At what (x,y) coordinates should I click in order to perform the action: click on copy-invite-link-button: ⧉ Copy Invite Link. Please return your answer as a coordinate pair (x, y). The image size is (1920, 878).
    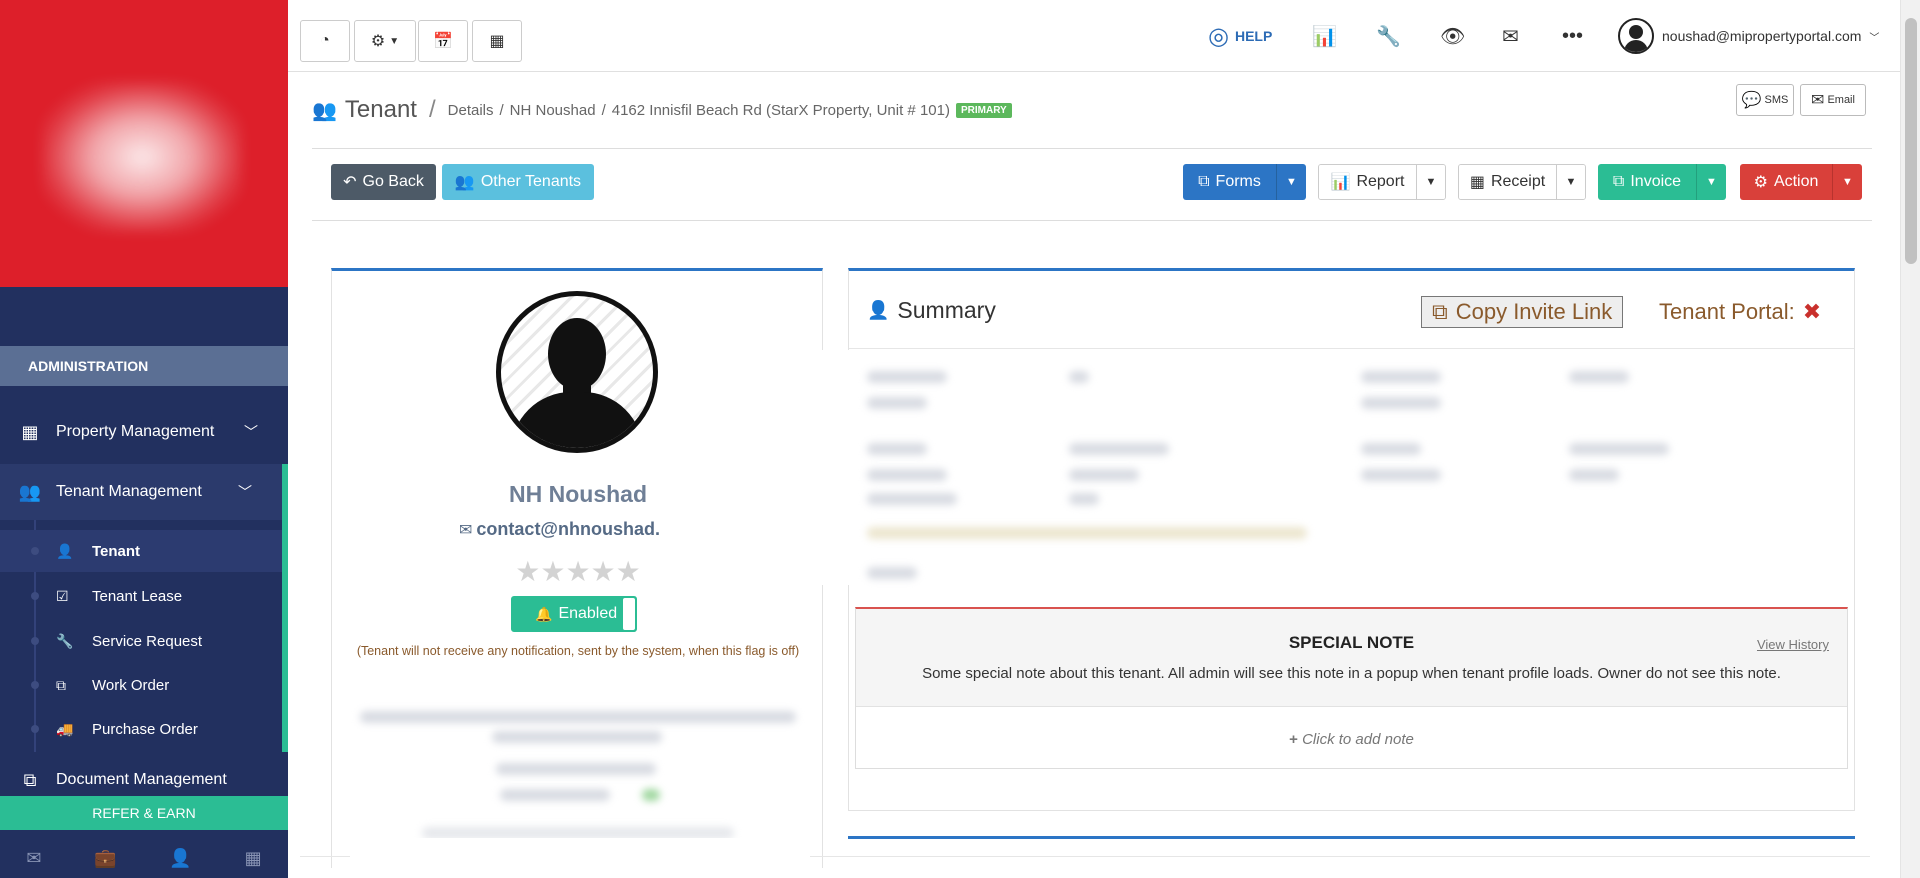
    Looking at the image, I should click on (1522, 312).